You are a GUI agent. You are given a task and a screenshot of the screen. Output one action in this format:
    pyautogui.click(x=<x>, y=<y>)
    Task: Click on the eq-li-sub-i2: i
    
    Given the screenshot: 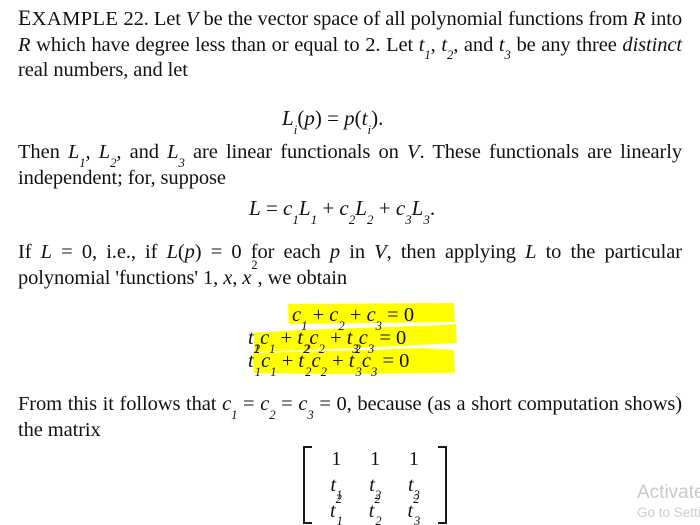 What is the action you would take?
    pyautogui.click(x=369, y=129)
    